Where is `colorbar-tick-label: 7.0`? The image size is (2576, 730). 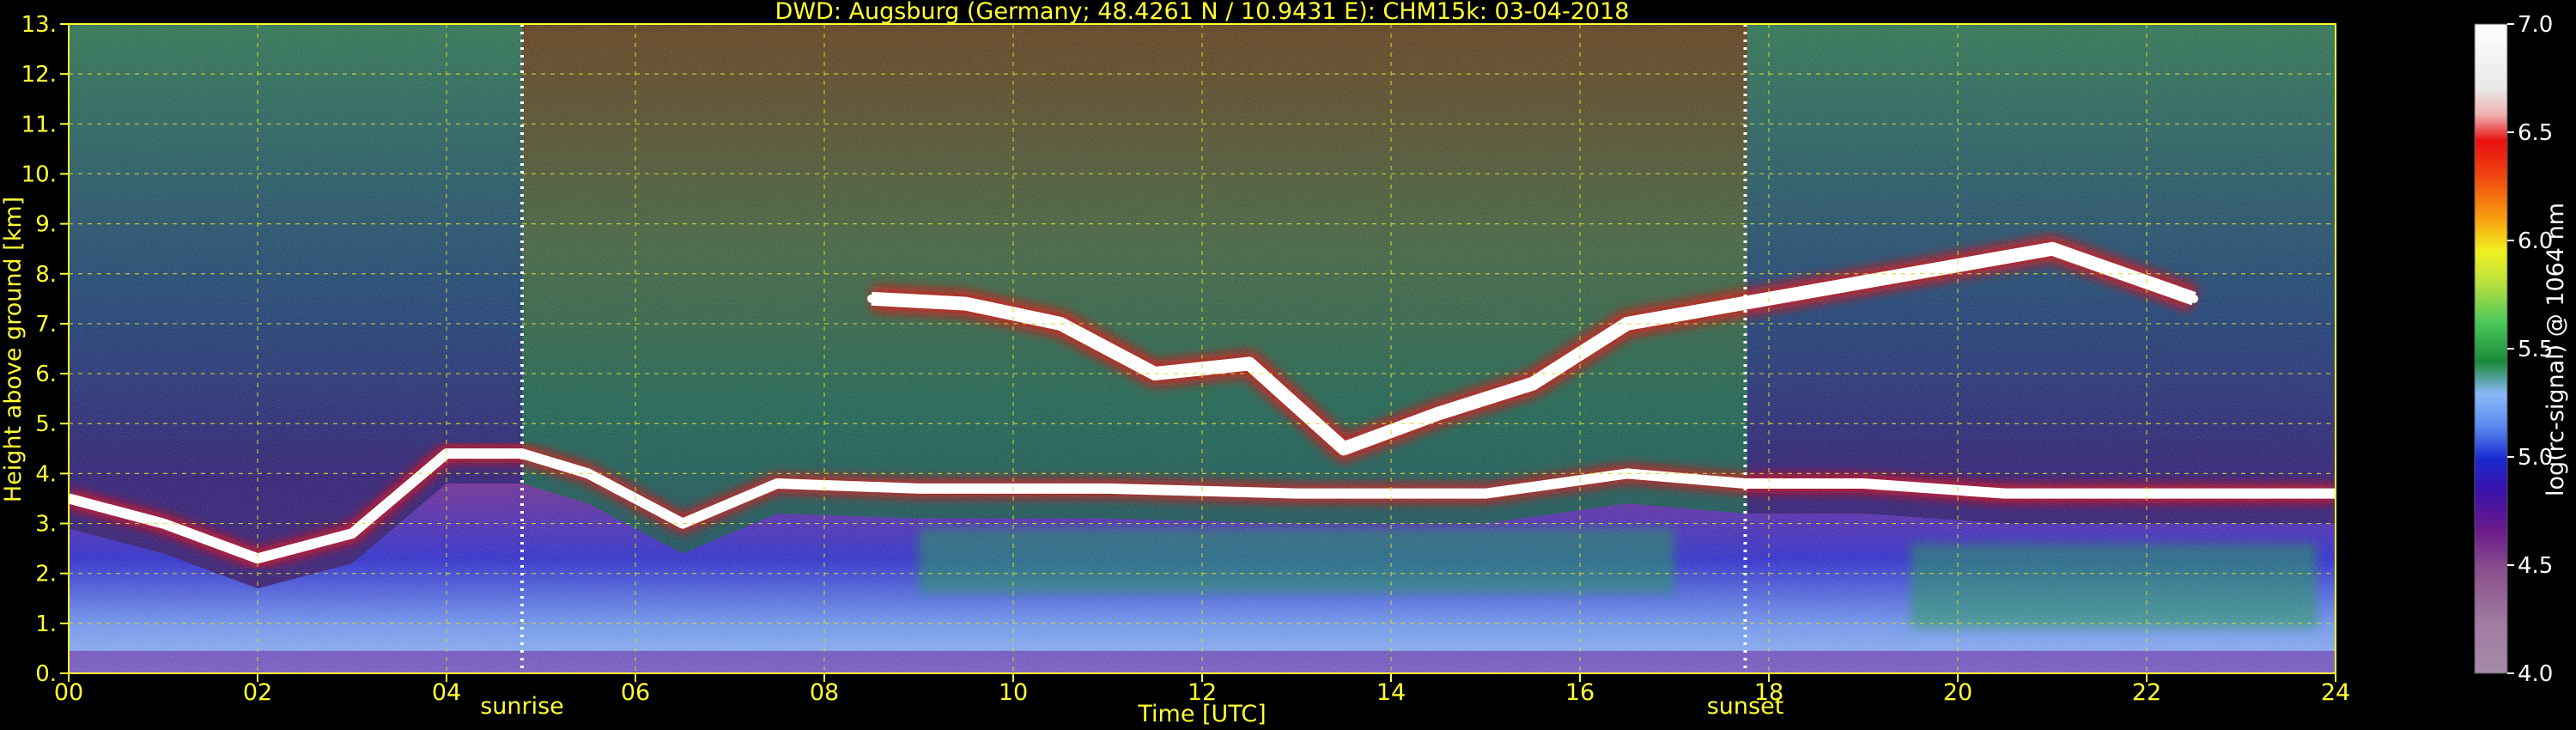 colorbar-tick-label: 7.0 is located at coordinates (2536, 25).